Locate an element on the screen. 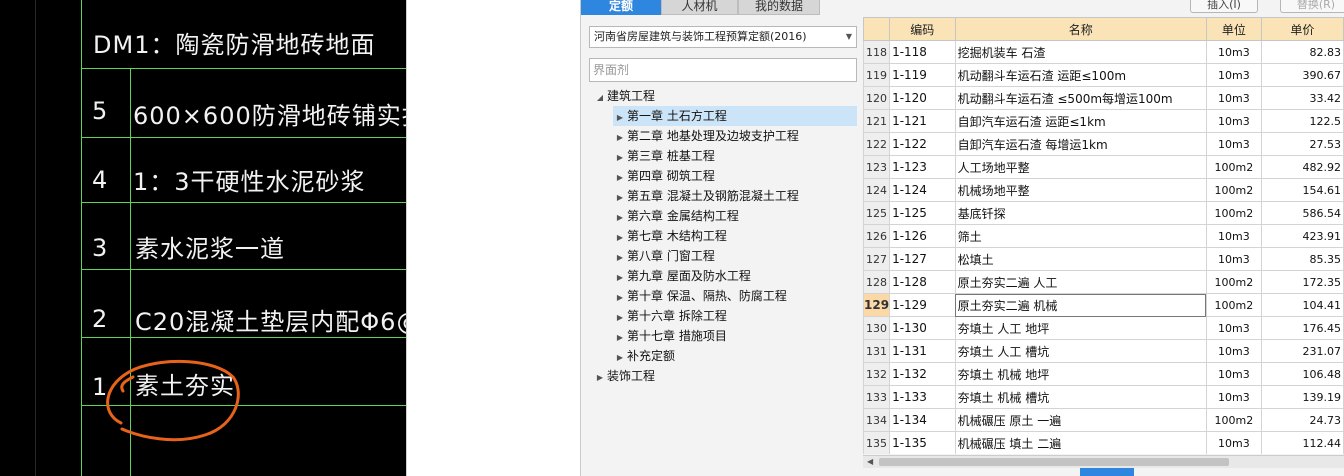 This screenshot has width=1344, height=476. name-cell: 夯填土 人工 地坪 is located at coordinates (1080, 328).